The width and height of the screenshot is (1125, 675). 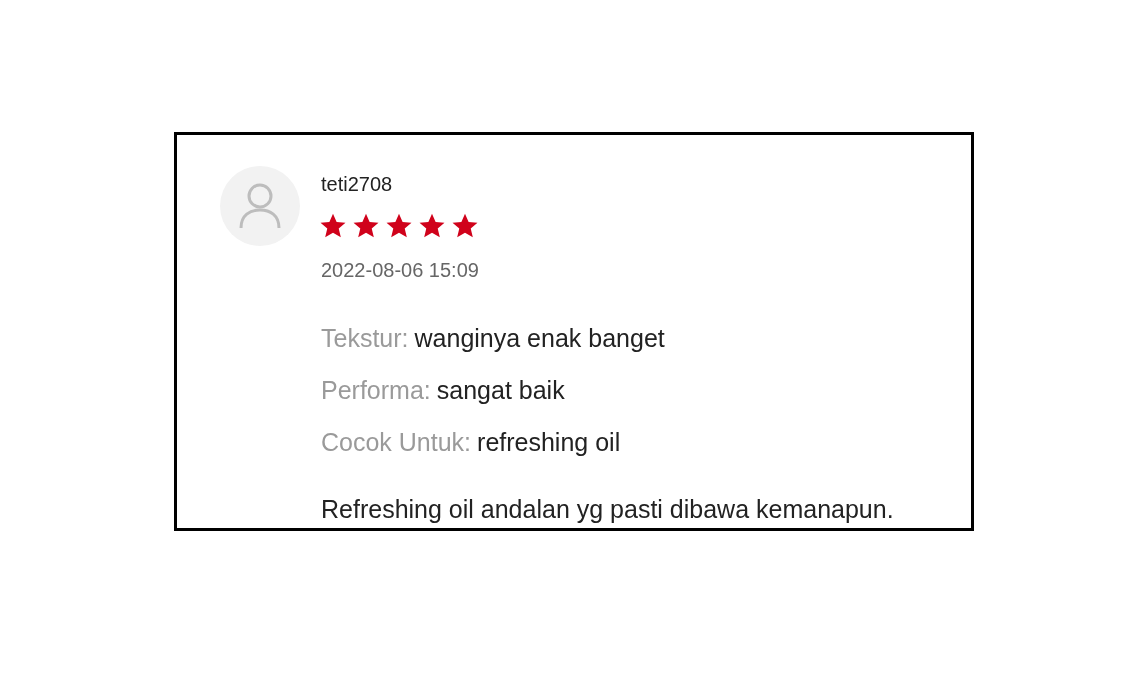 I want to click on review-date: 2022-08-06 15:09, so click(x=400, y=270).